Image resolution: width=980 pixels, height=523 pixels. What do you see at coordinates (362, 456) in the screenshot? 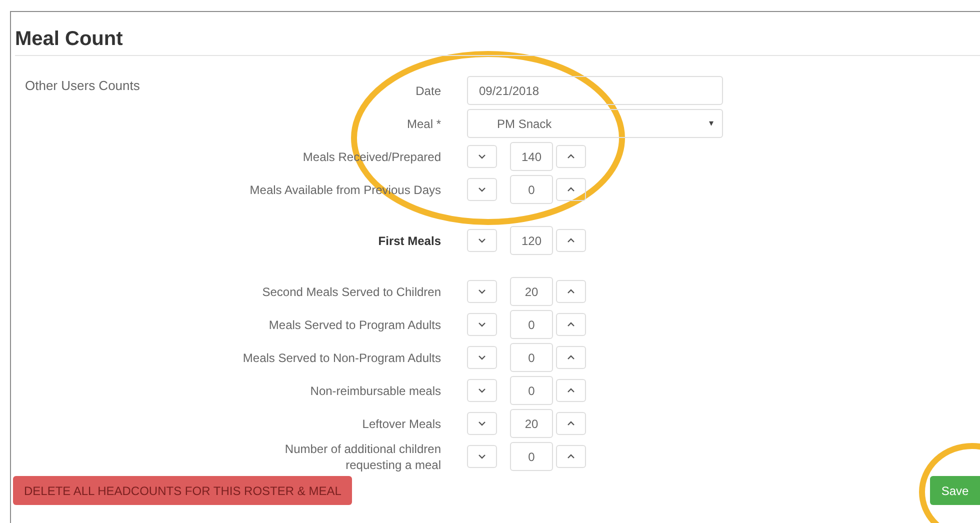
I see `field-label: Number of additional children requesting a meal` at bounding box center [362, 456].